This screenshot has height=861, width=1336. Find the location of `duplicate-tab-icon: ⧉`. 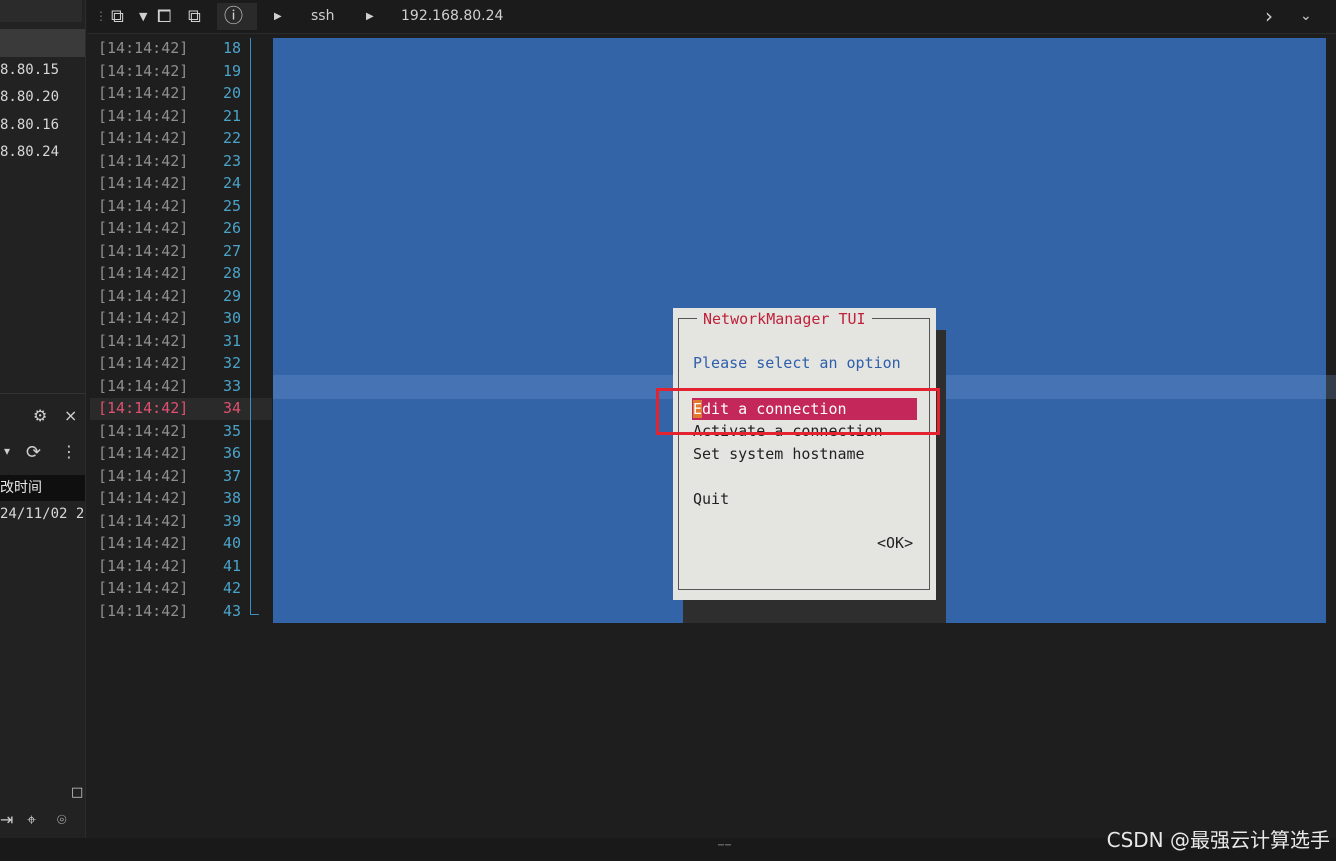

duplicate-tab-icon: ⧉ is located at coordinates (194, 16).